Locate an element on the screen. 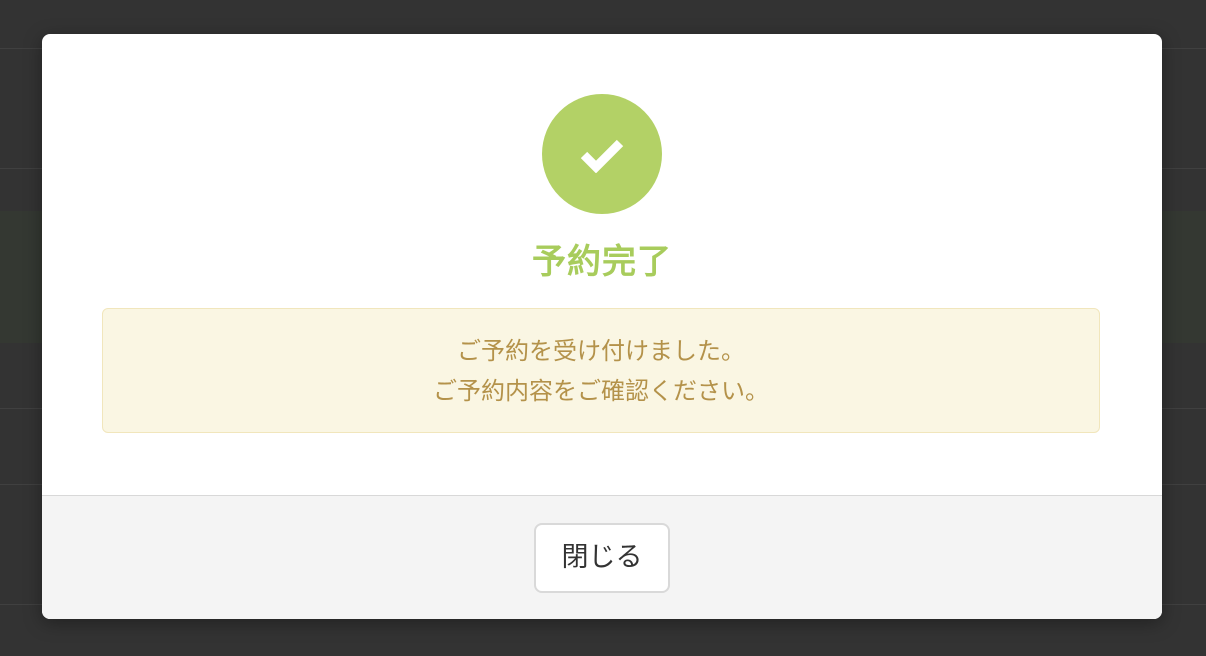 The width and height of the screenshot is (1206, 656). message-line-2: ご予約内容をご確認ください。 is located at coordinates (601, 391).